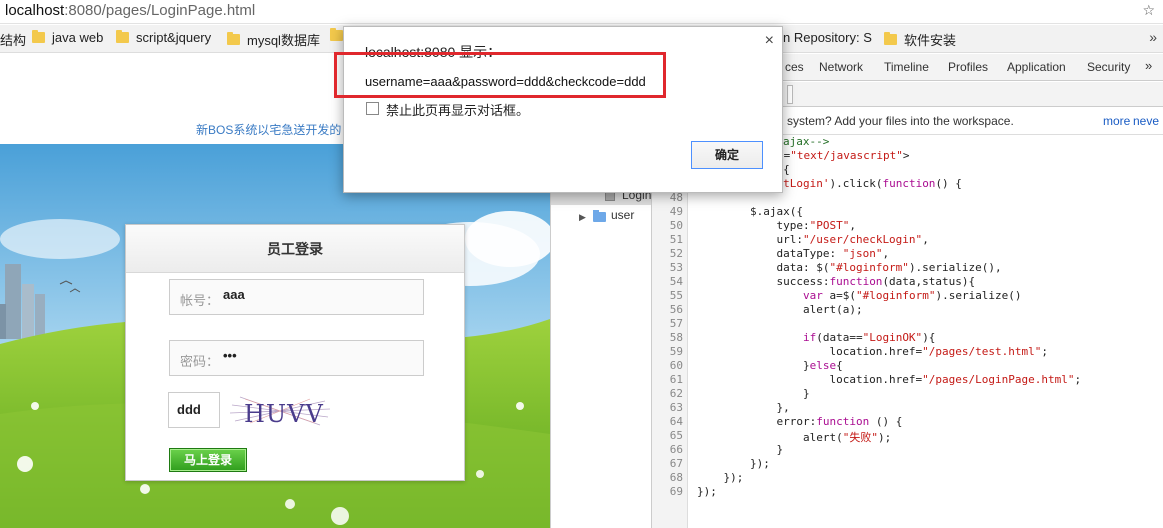 This screenshot has height=528, width=1163. What do you see at coordinates (1148, 65) in the screenshot?
I see `more-tabs-icon: »` at bounding box center [1148, 65].